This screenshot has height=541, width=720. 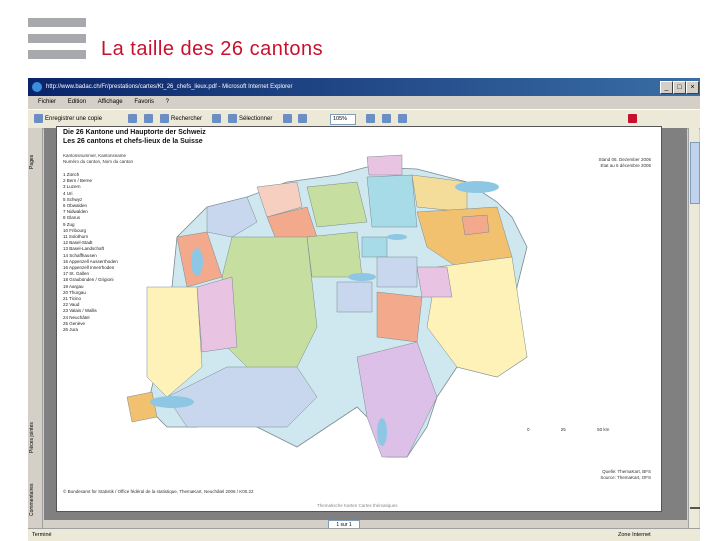 I want to click on status-left: Terminé, so click(x=42, y=535).